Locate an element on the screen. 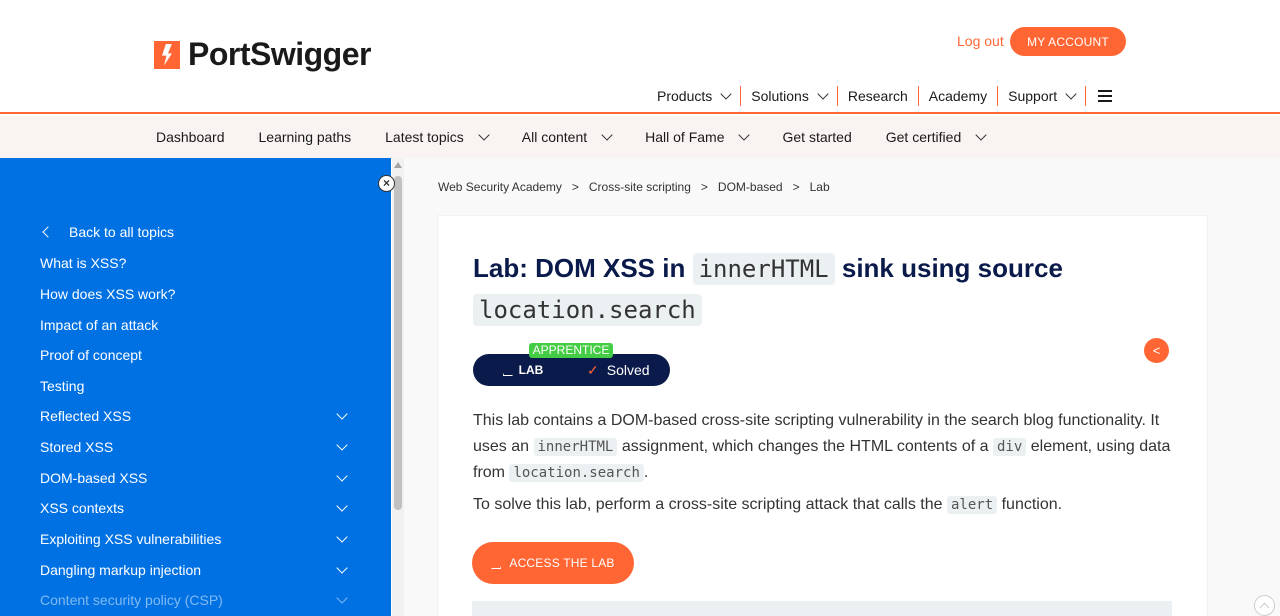 This screenshot has height=616, width=1280. nav-support: Support is located at coordinates (1042, 96).